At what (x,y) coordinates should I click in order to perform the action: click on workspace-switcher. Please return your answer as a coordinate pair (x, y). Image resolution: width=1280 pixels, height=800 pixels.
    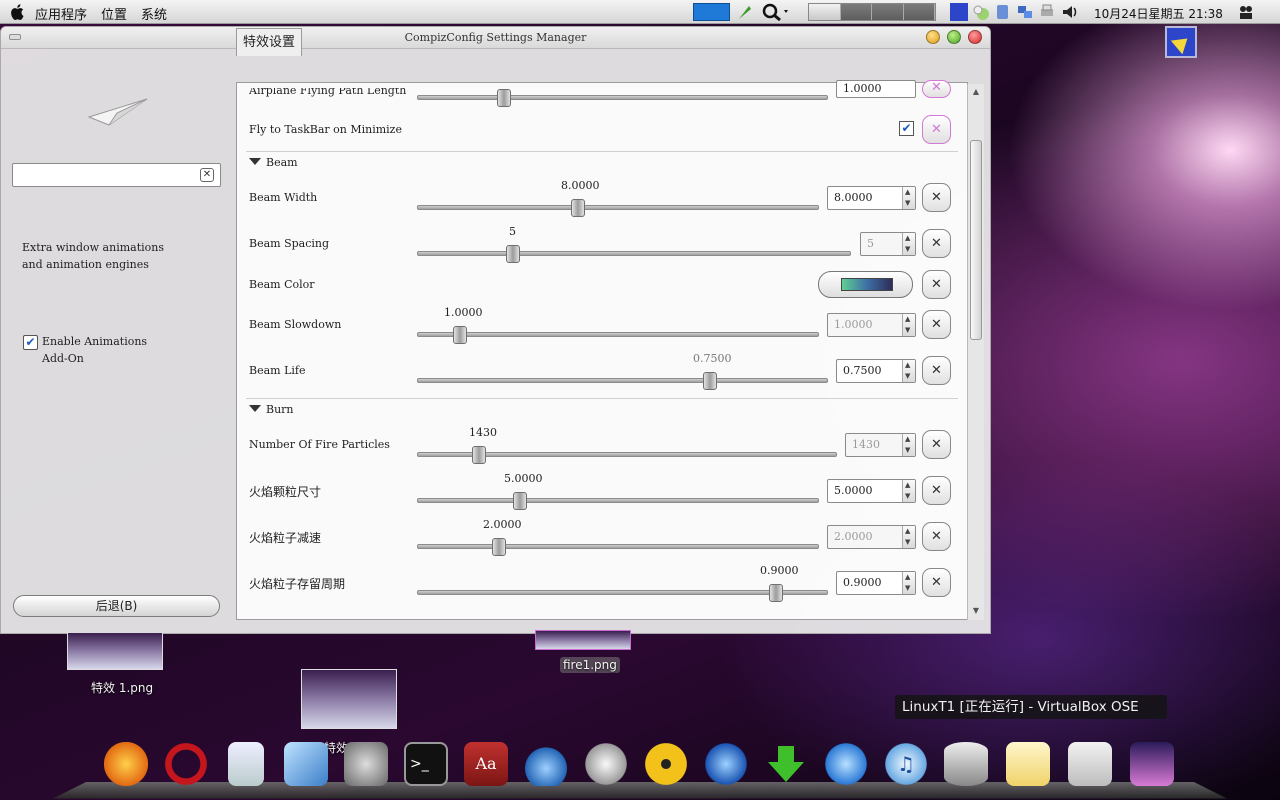
    Looking at the image, I should click on (872, 12).